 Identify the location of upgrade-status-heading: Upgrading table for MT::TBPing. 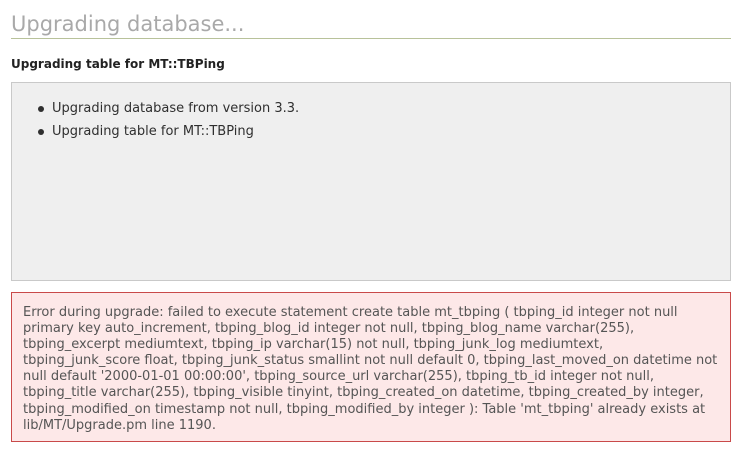
(118, 64).